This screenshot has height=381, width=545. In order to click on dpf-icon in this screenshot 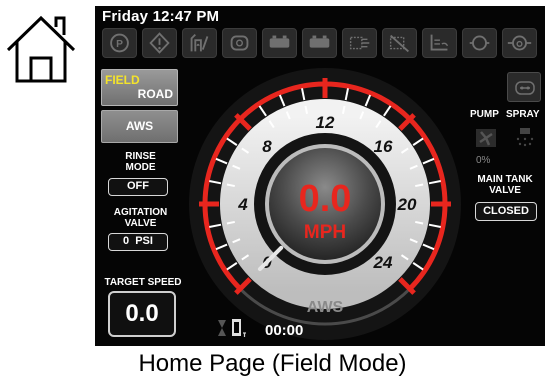, I will do `click(519, 43)`.